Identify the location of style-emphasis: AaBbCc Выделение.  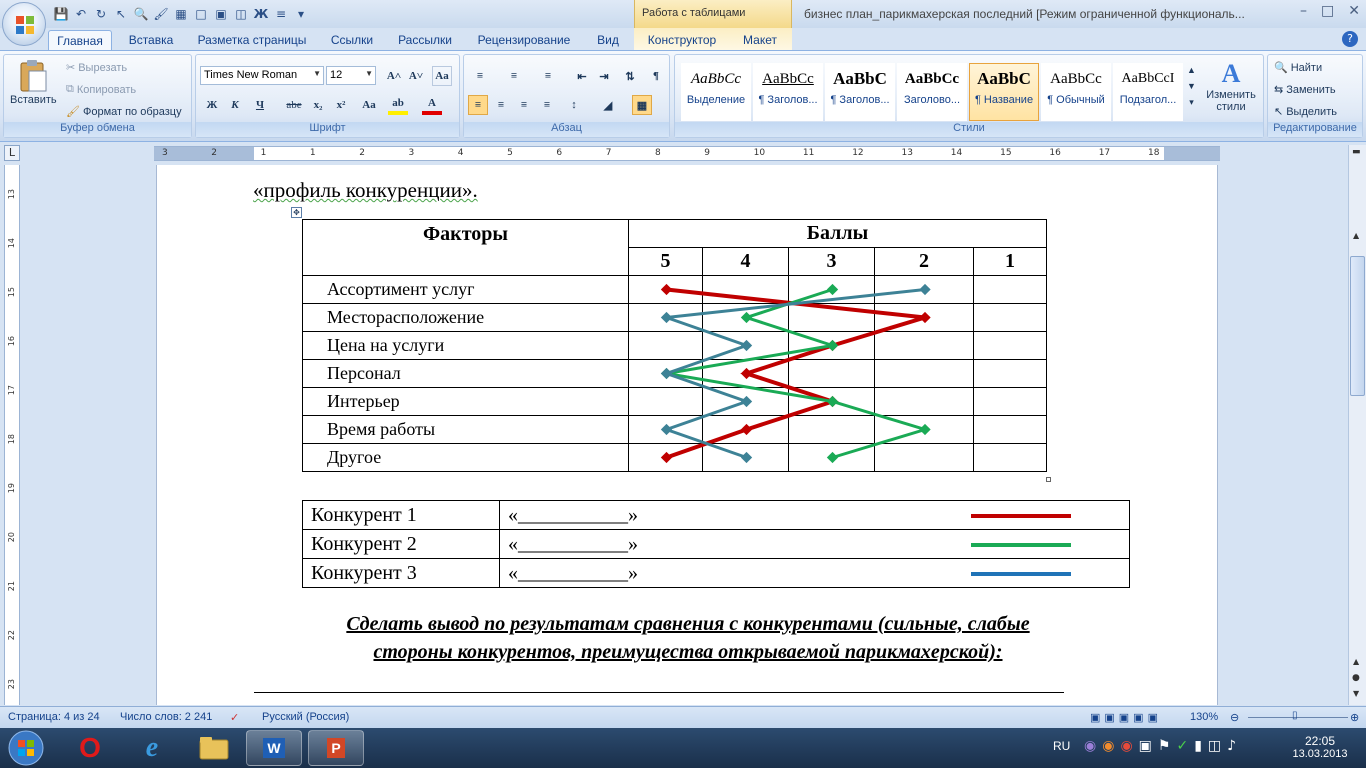
(716, 92).